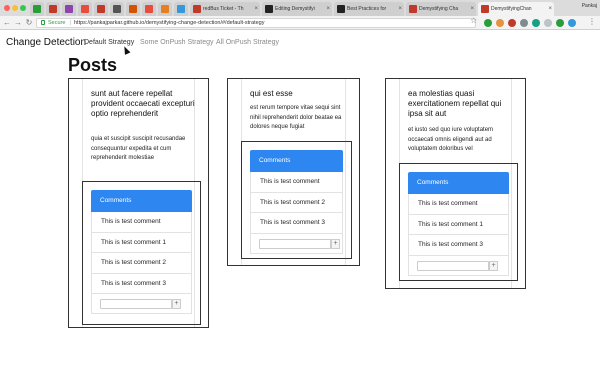 This screenshot has width=600, height=375. Describe the element at coordinates (592, 21) in the screenshot. I see `browser-menu-icon: ⋮` at that location.